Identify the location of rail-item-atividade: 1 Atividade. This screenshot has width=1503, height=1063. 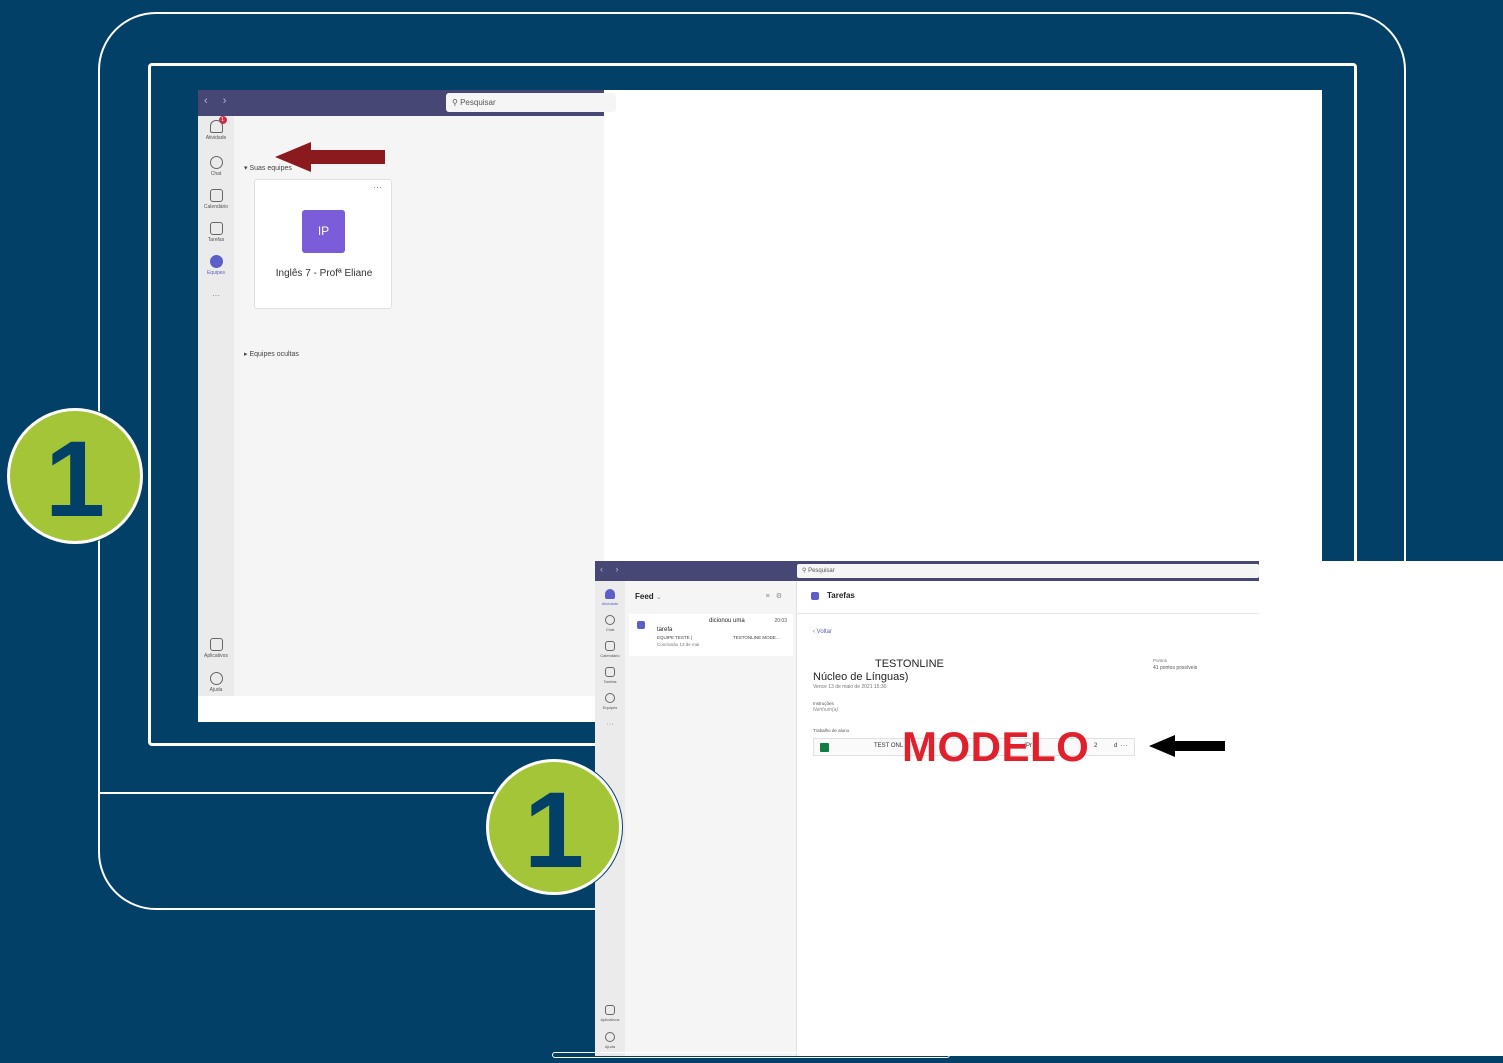
(216, 128).